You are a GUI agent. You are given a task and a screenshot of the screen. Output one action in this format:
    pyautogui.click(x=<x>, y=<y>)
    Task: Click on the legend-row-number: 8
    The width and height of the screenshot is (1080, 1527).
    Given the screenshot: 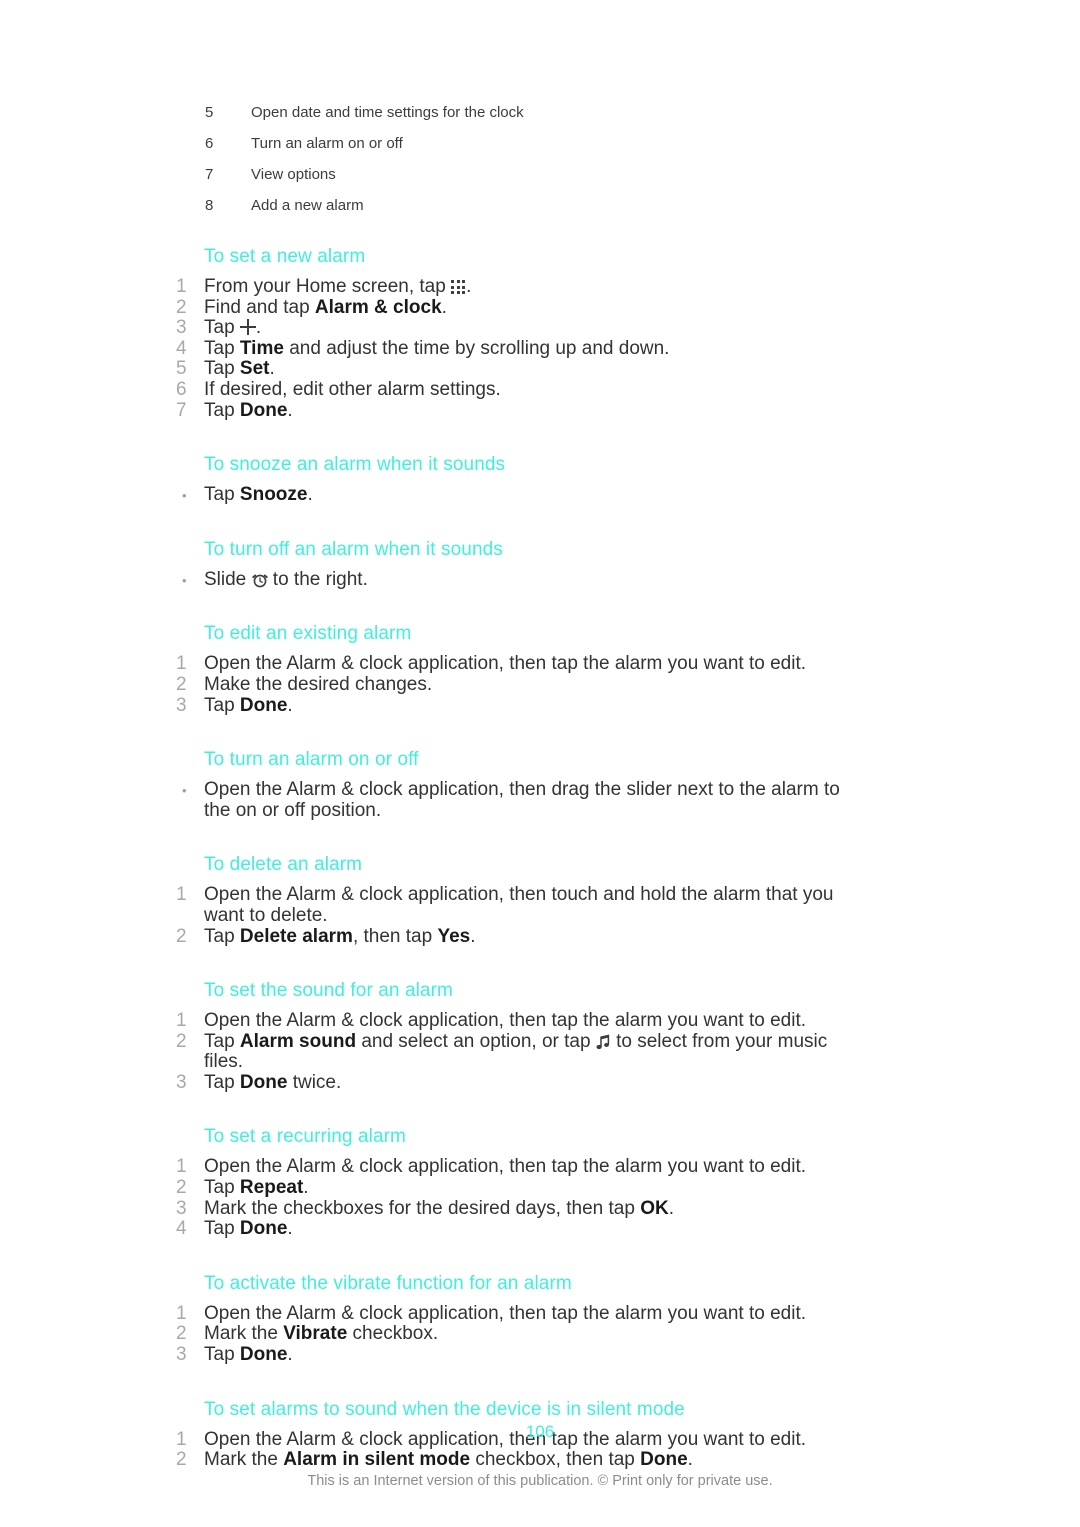 What is the action you would take?
    pyautogui.click(x=209, y=205)
    